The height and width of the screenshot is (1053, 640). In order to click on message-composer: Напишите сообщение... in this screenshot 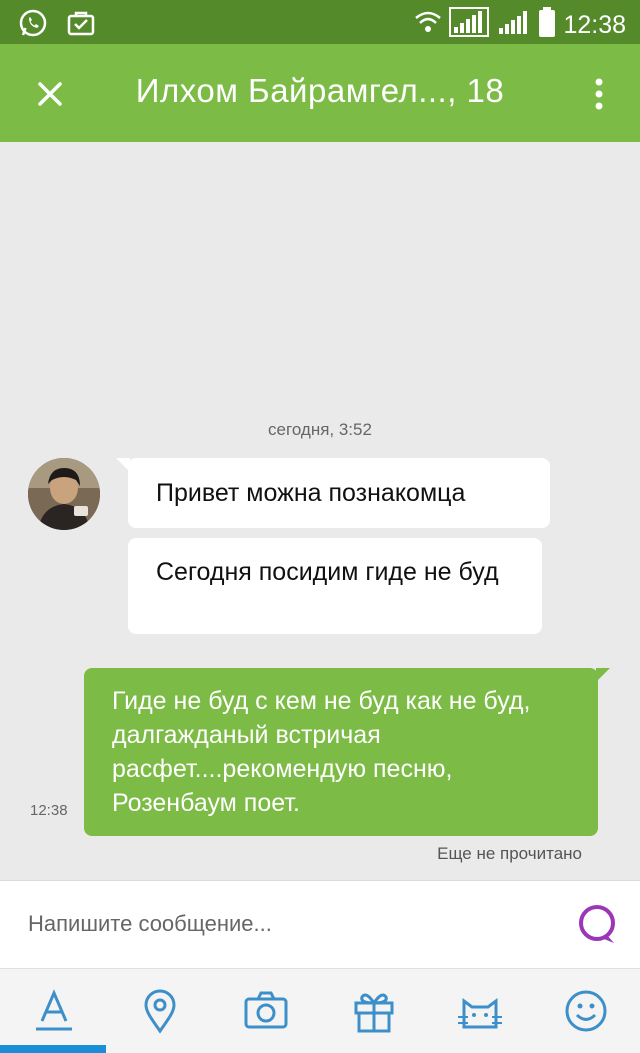, I will do `click(320, 924)`.